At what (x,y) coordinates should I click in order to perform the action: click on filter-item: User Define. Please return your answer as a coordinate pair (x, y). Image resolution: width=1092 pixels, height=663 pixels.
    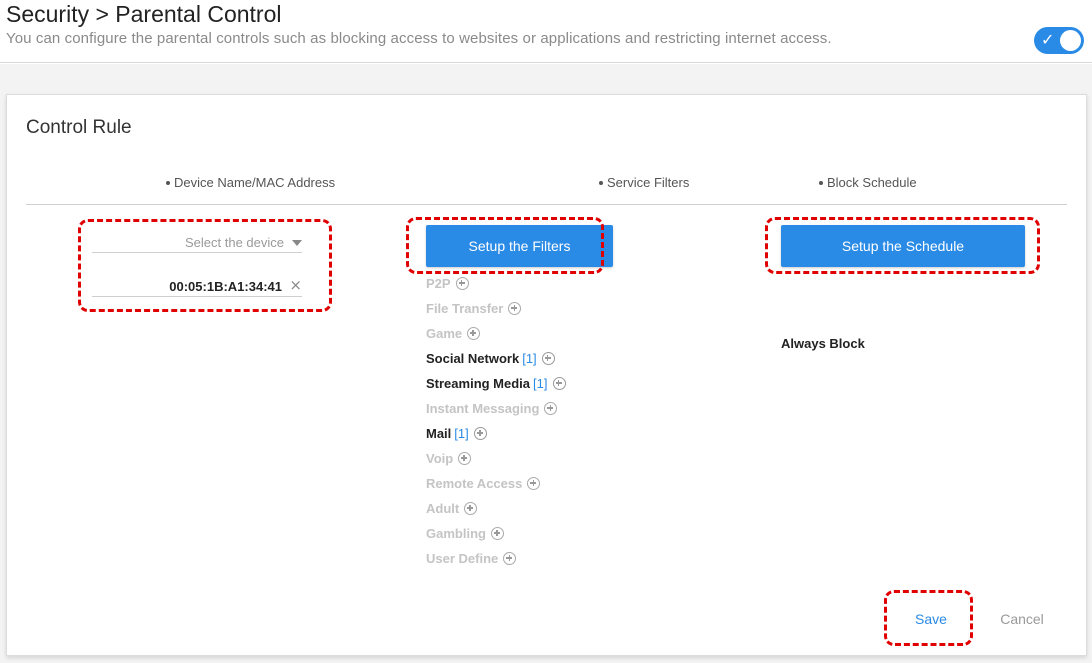
    Looking at the image, I should click on (471, 558).